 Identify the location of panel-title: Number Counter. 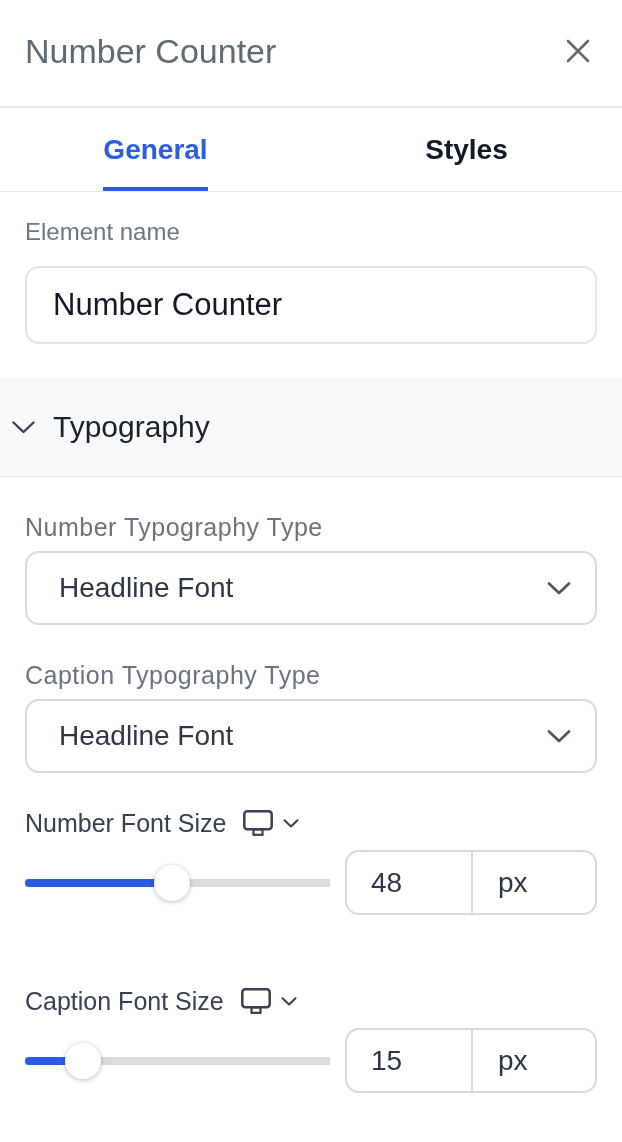
(151, 51).